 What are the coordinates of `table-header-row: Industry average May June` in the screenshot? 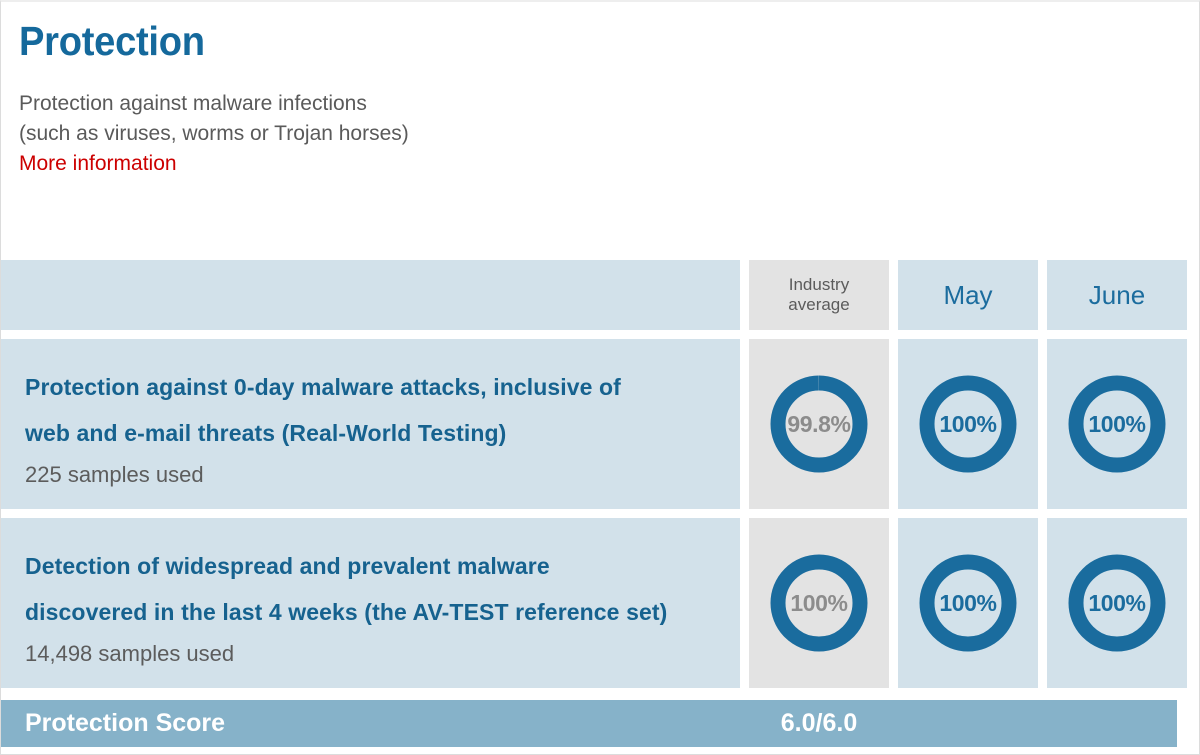 It's located at (594, 295).